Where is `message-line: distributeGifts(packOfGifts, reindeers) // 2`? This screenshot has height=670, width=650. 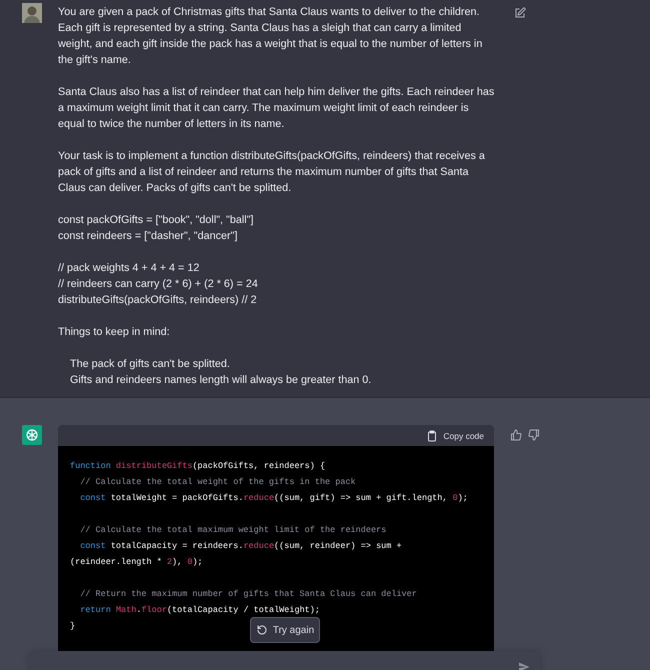
message-line: distributeGifts(packOfGifts, reindeers) // 2 is located at coordinates (158, 300).